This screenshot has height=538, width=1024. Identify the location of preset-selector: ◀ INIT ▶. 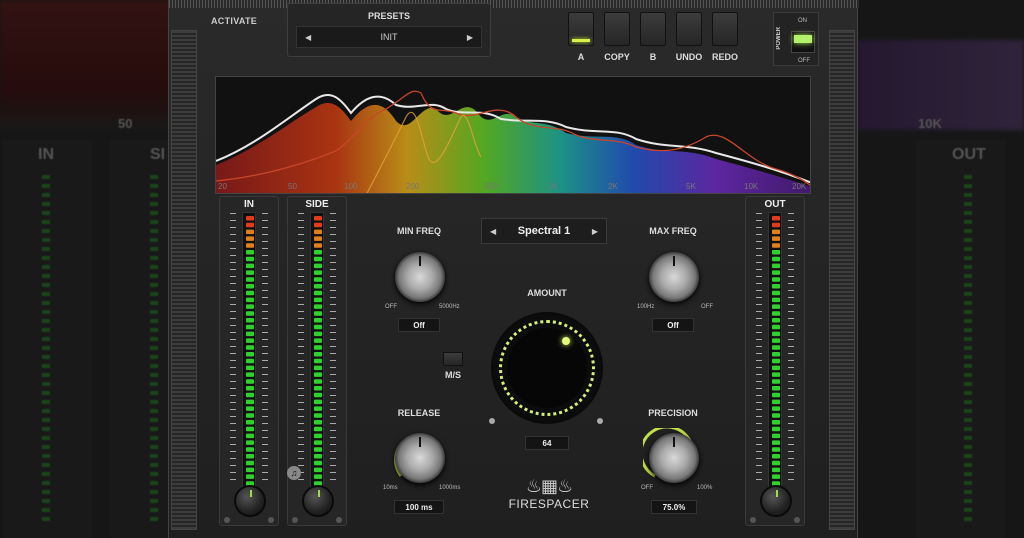
(389, 37).